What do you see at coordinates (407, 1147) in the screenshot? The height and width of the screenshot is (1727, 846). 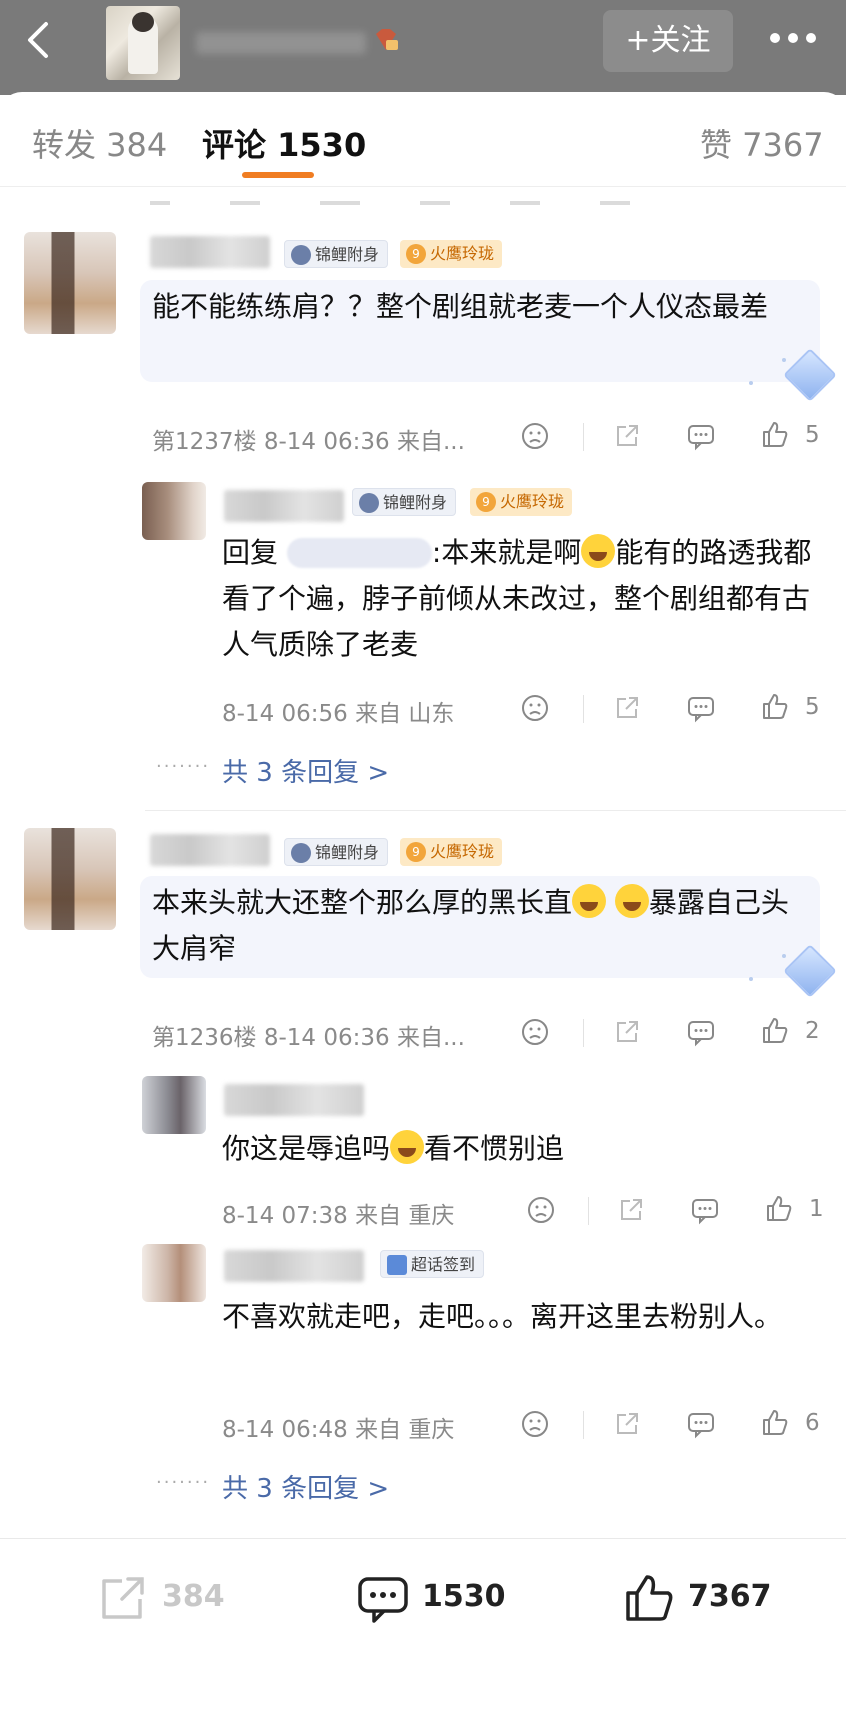 I see `crying-emoji-icon` at bounding box center [407, 1147].